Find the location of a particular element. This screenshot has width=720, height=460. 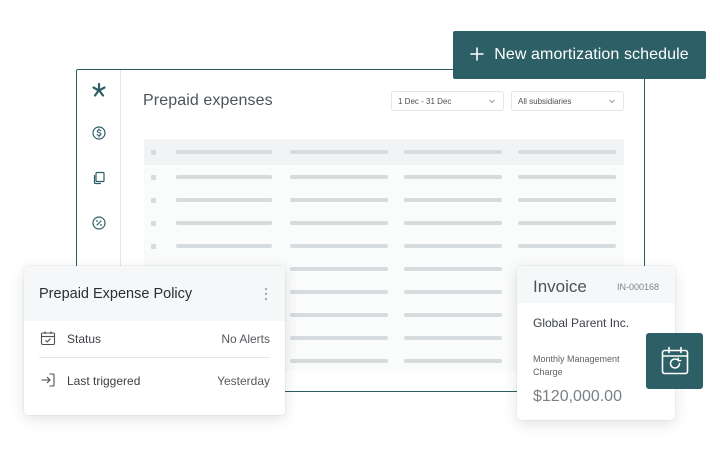

header-checkbox is located at coordinates (153, 152).